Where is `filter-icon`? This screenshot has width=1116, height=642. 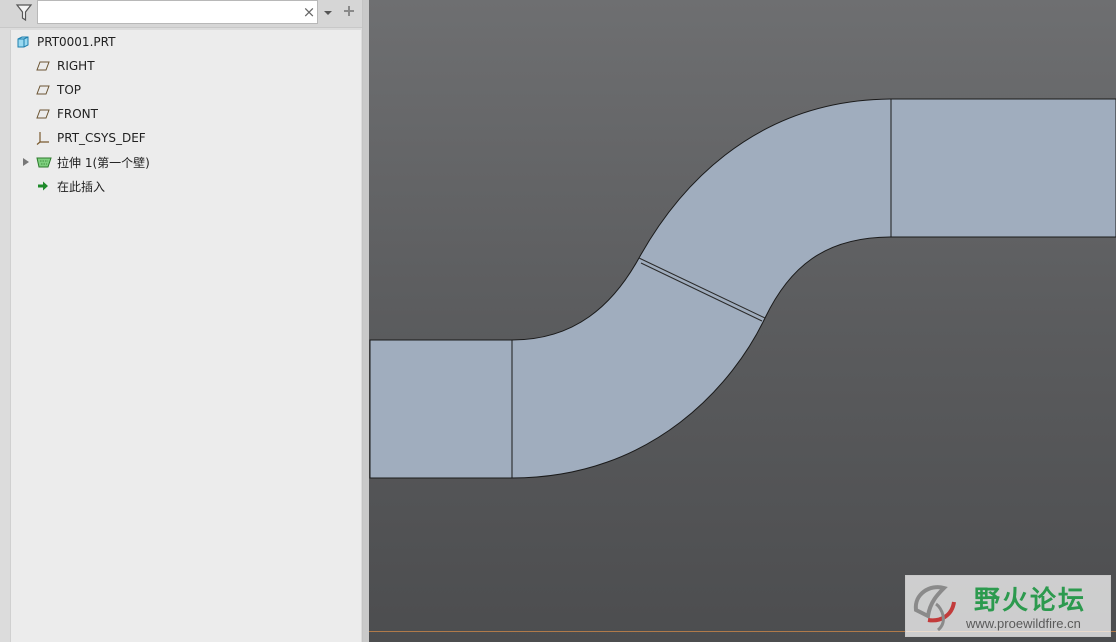
filter-icon is located at coordinates (24, 13).